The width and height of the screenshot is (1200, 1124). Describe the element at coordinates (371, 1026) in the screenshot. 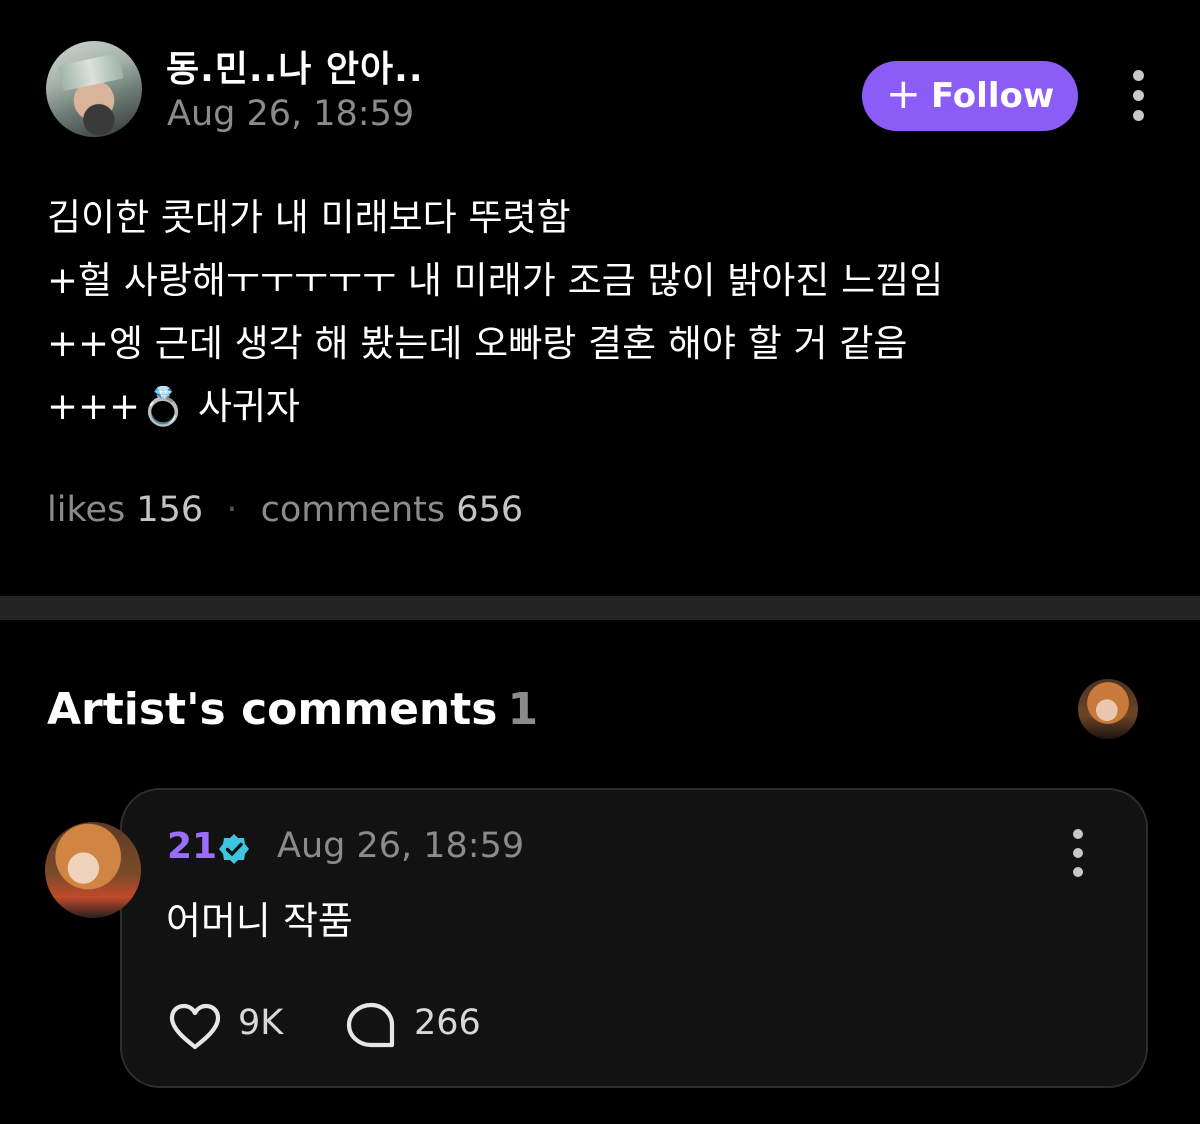

I see `comment-bubble-icon` at that location.